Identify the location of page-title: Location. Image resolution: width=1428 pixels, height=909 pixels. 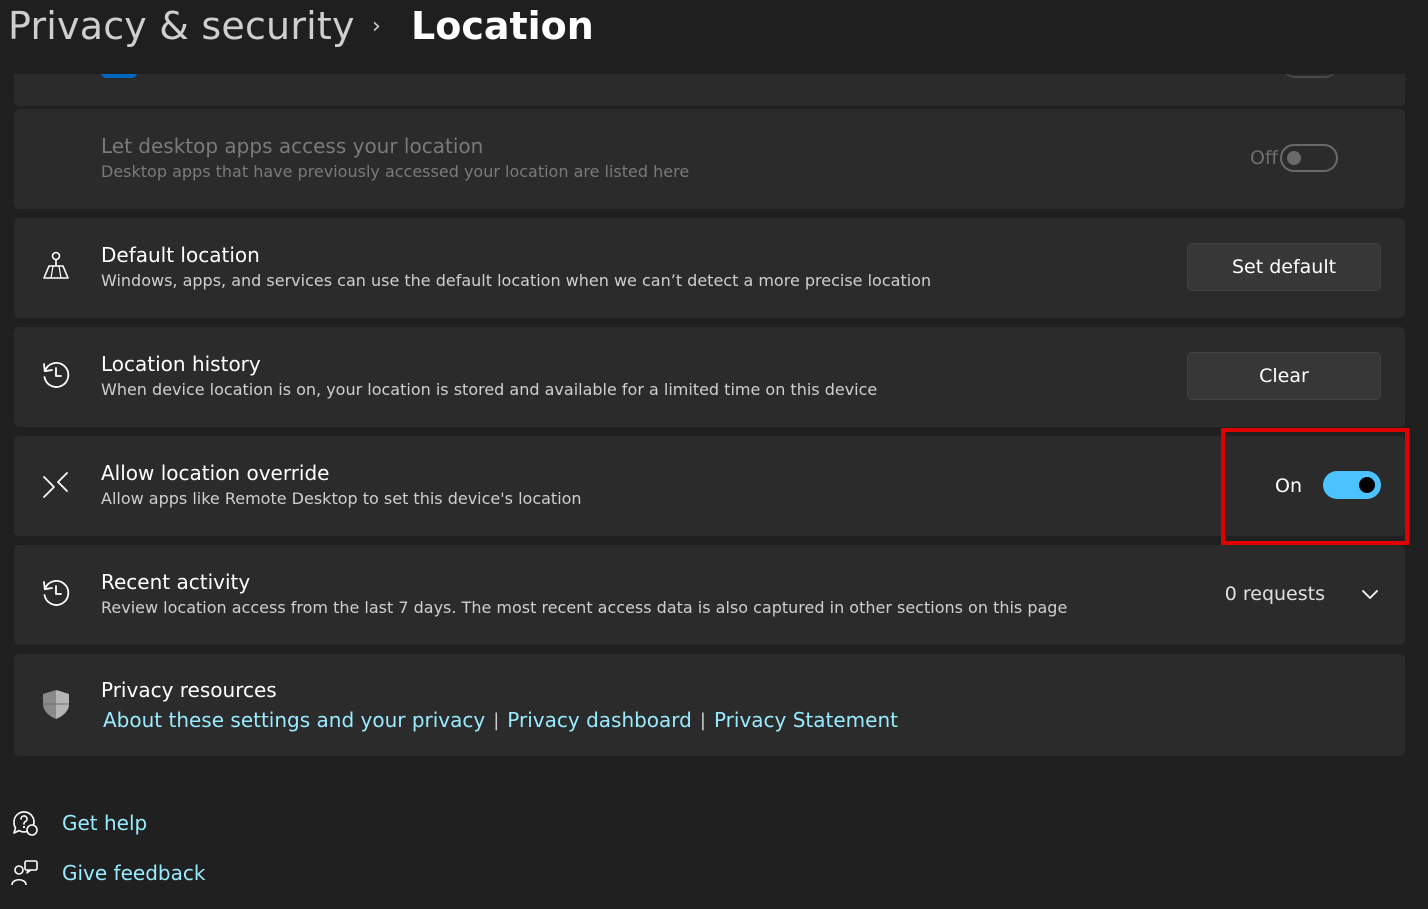
(502, 26).